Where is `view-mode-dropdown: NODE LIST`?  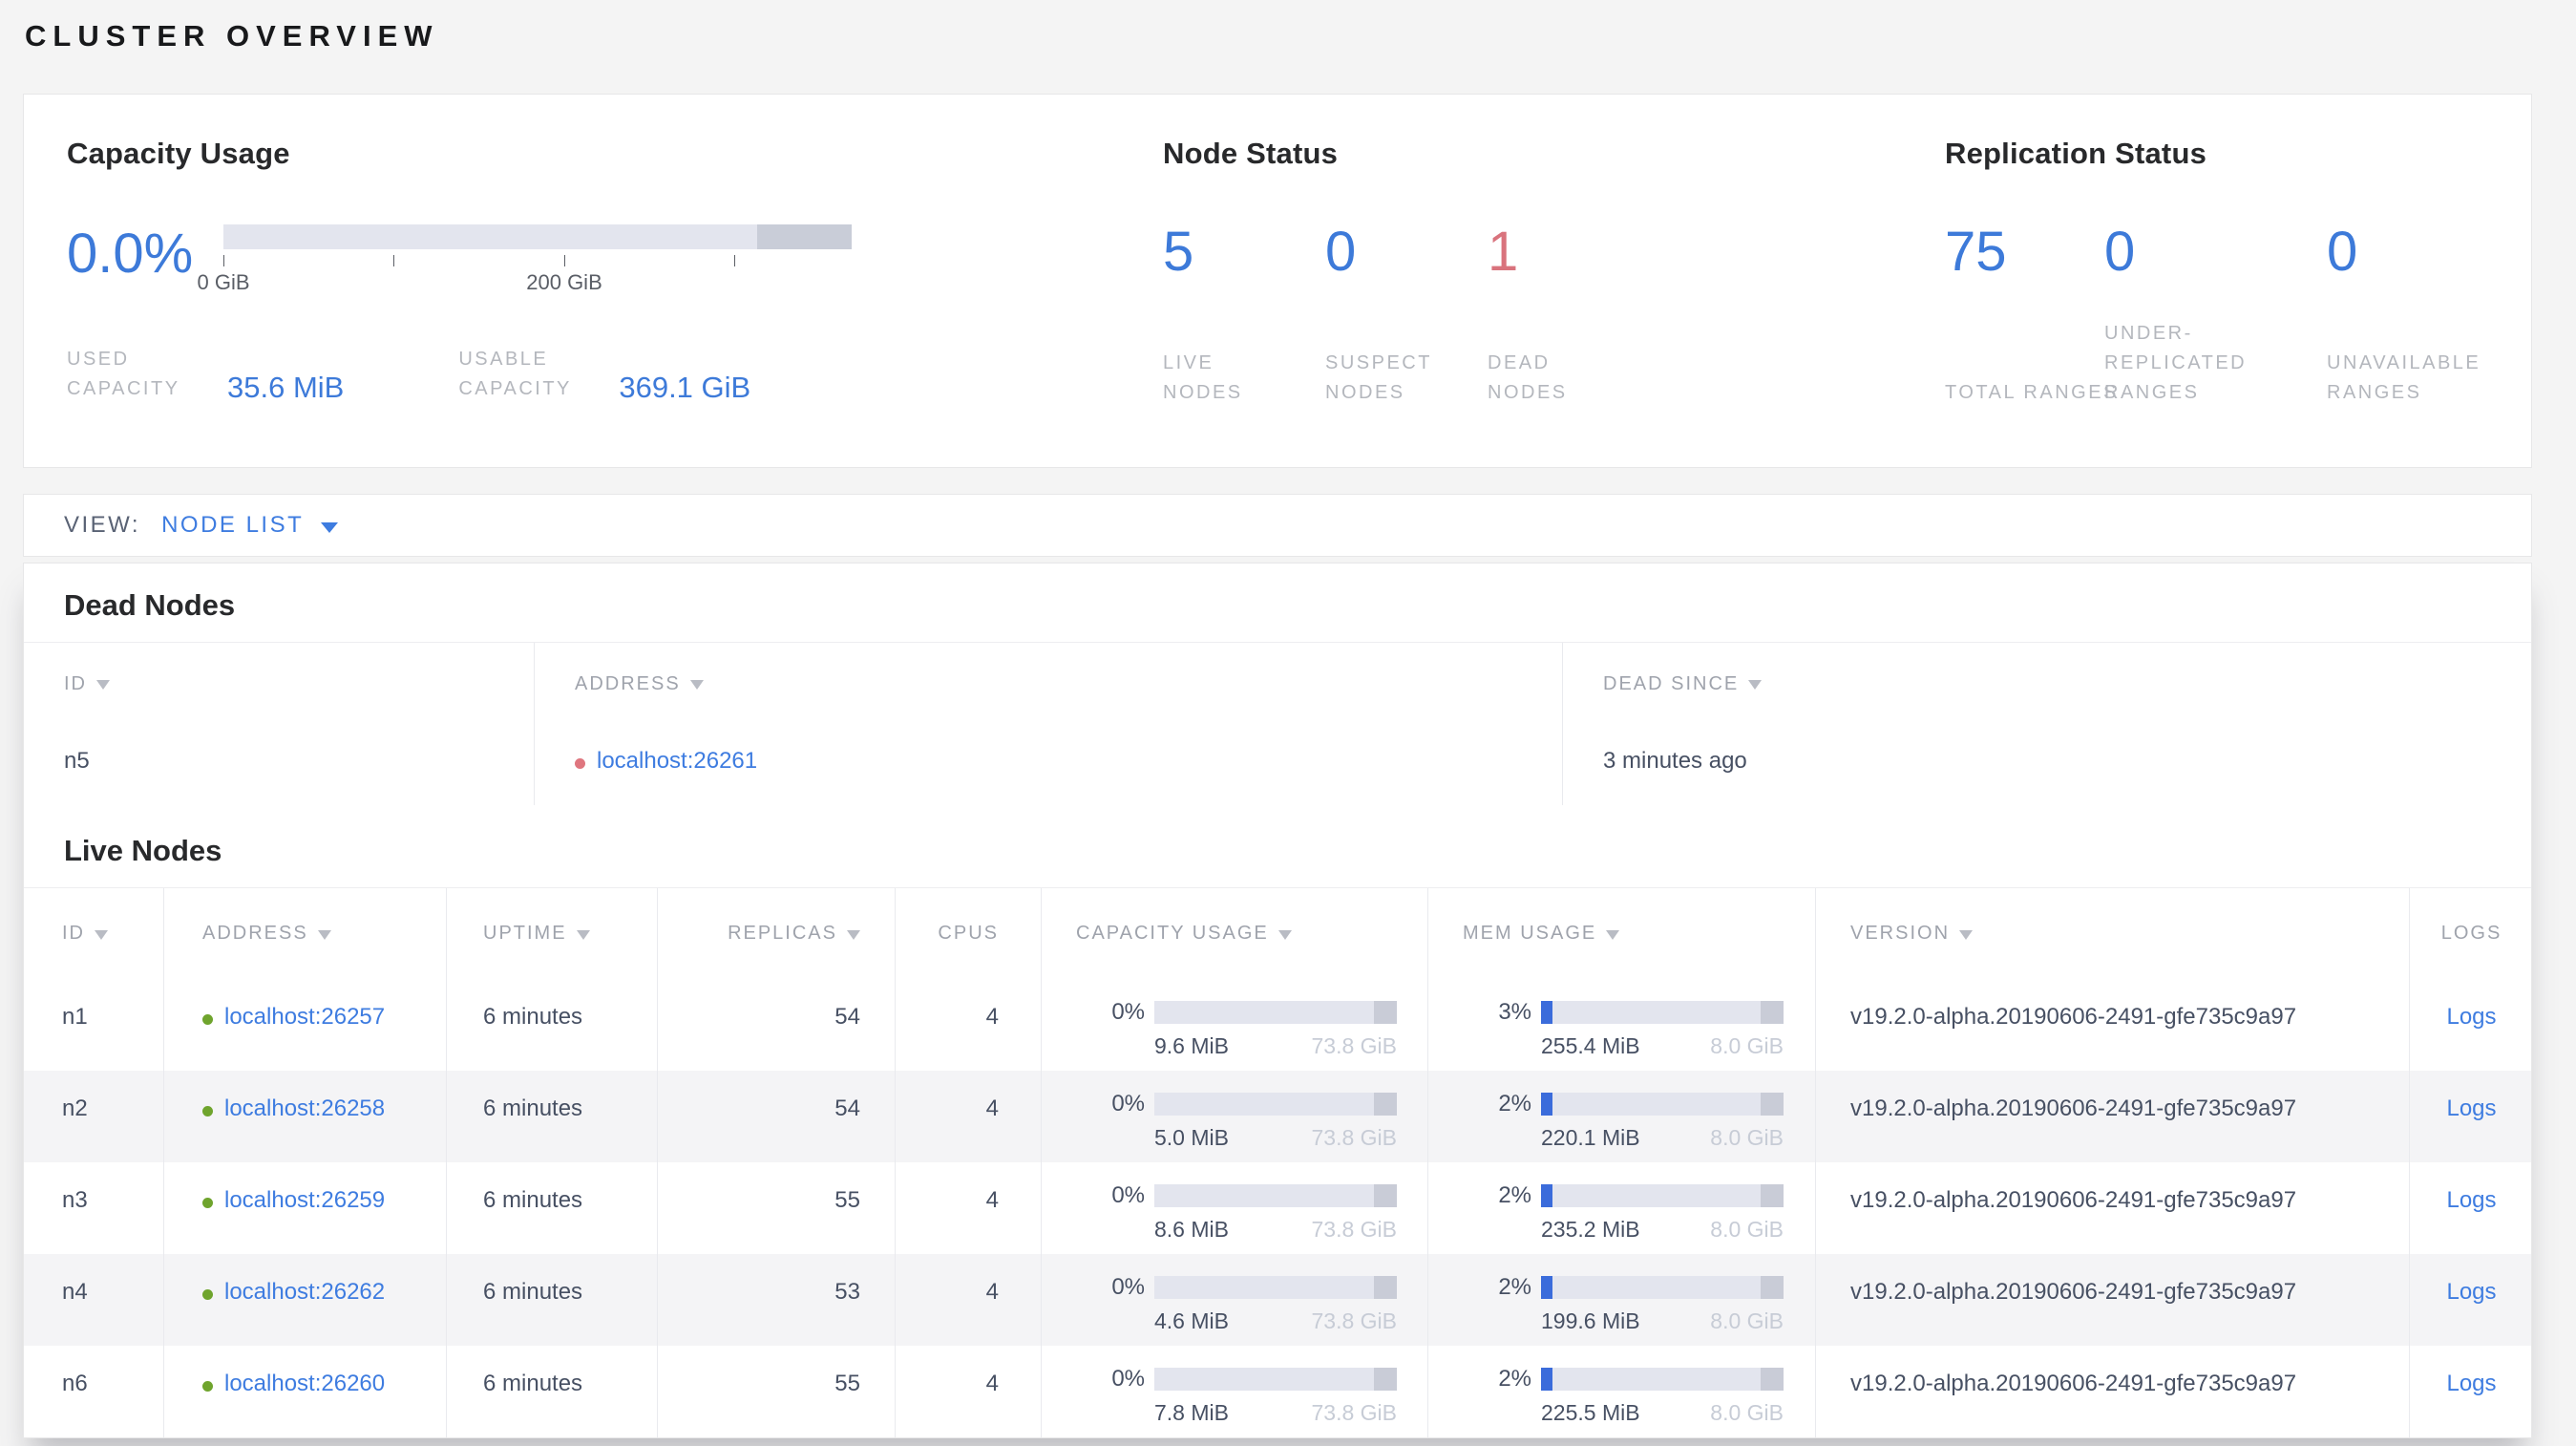
view-mode-dropdown: NODE LIST is located at coordinates (250, 525).